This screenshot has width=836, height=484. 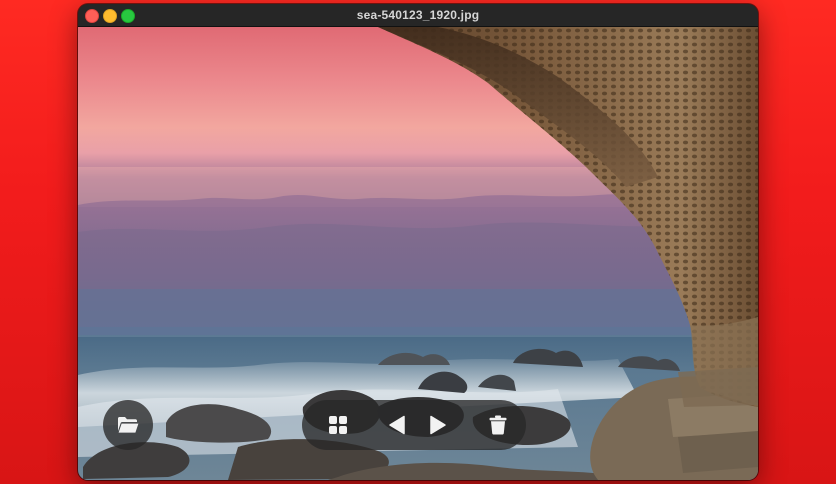 I want to click on grid-view-button, so click(x=338, y=425).